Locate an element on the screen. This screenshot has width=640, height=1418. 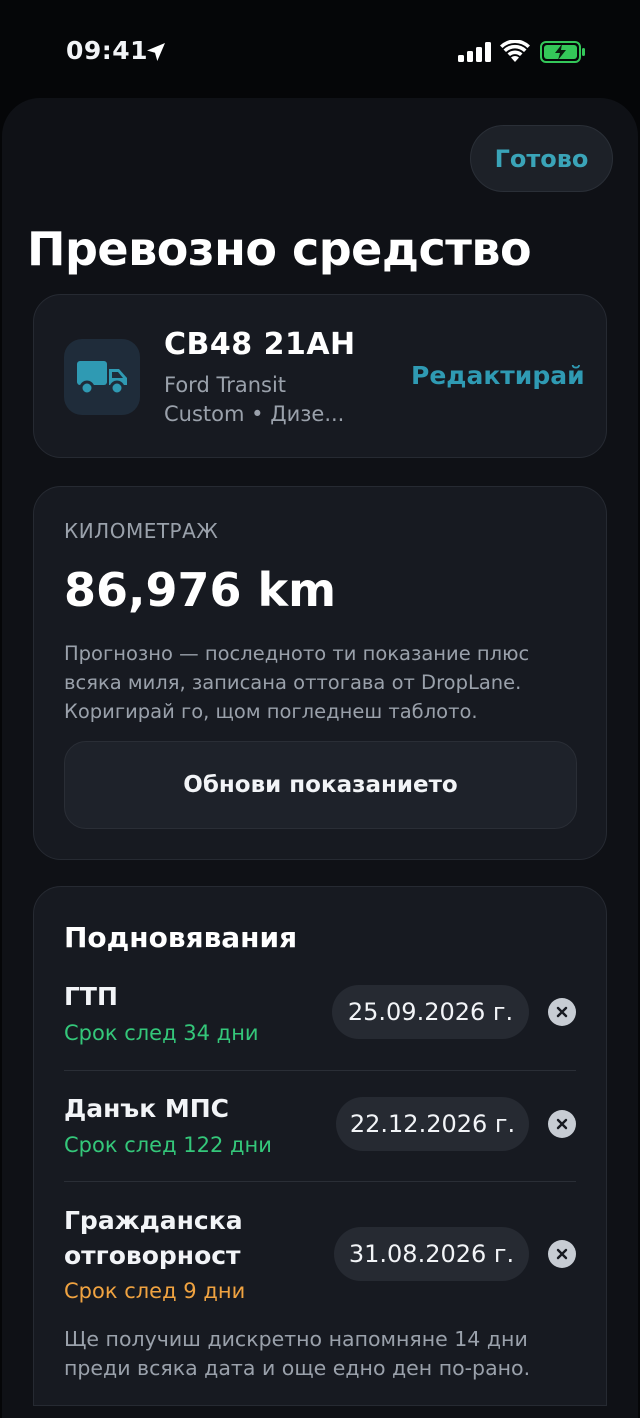
renewal-due: Срок след 34 дни is located at coordinates (161, 1033).